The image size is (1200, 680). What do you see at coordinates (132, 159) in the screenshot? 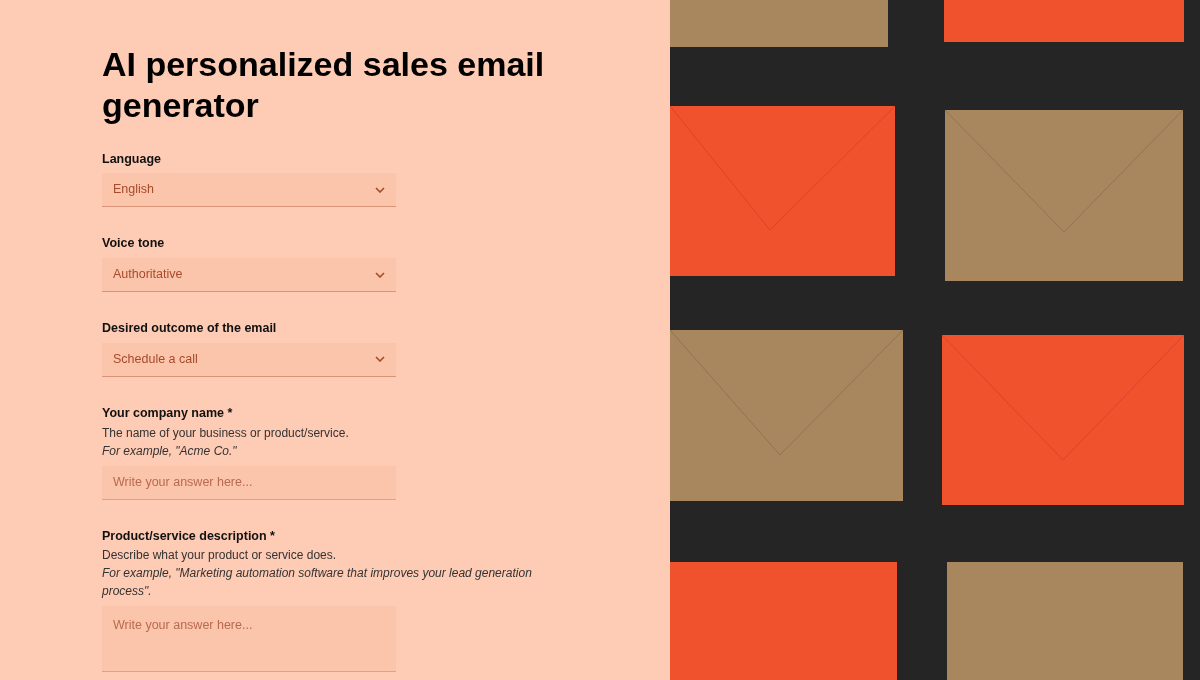
I see `field-label: Language` at bounding box center [132, 159].